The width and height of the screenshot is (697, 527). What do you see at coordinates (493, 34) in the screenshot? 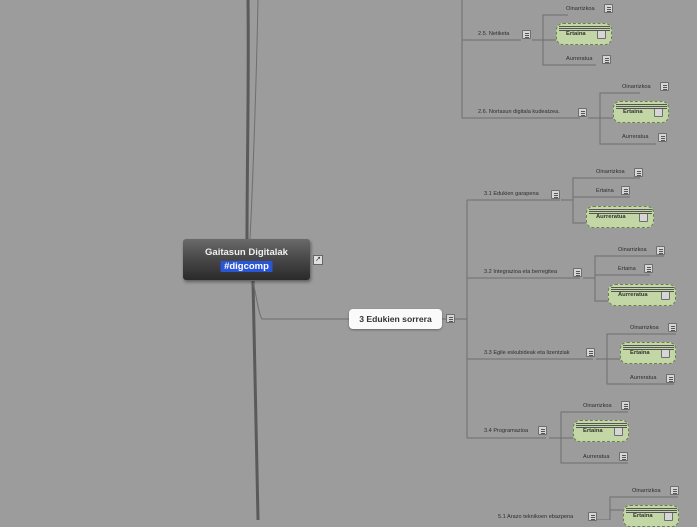
I see `subtopic-netiketa: 2.5. Netiketa` at bounding box center [493, 34].